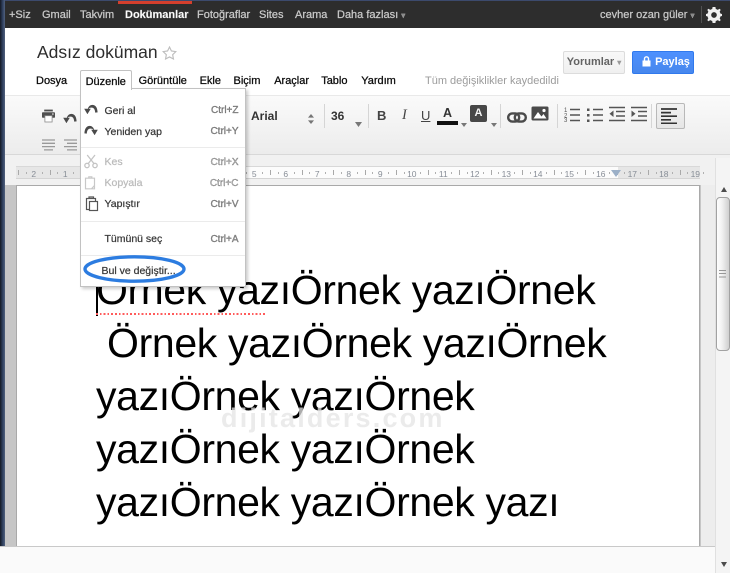 The width and height of the screenshot is (730, 573). I want to click on svg-text: 3, so click(566, 120).